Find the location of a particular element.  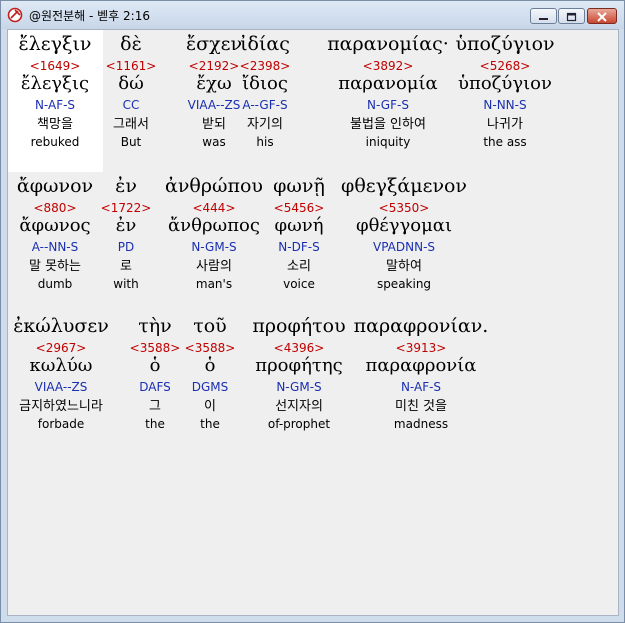

maximize-button is located at coordinates (571, 16).